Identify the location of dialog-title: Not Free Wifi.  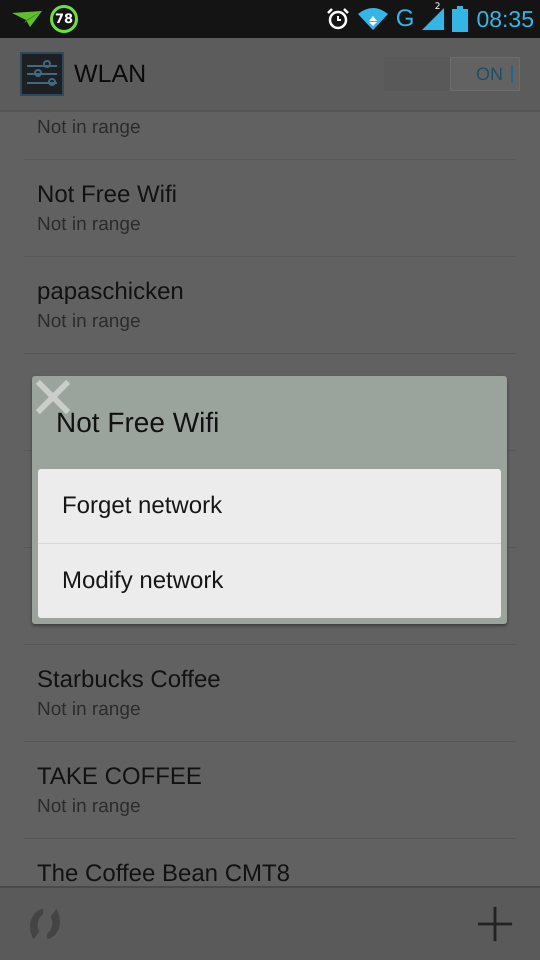
(138, 422).